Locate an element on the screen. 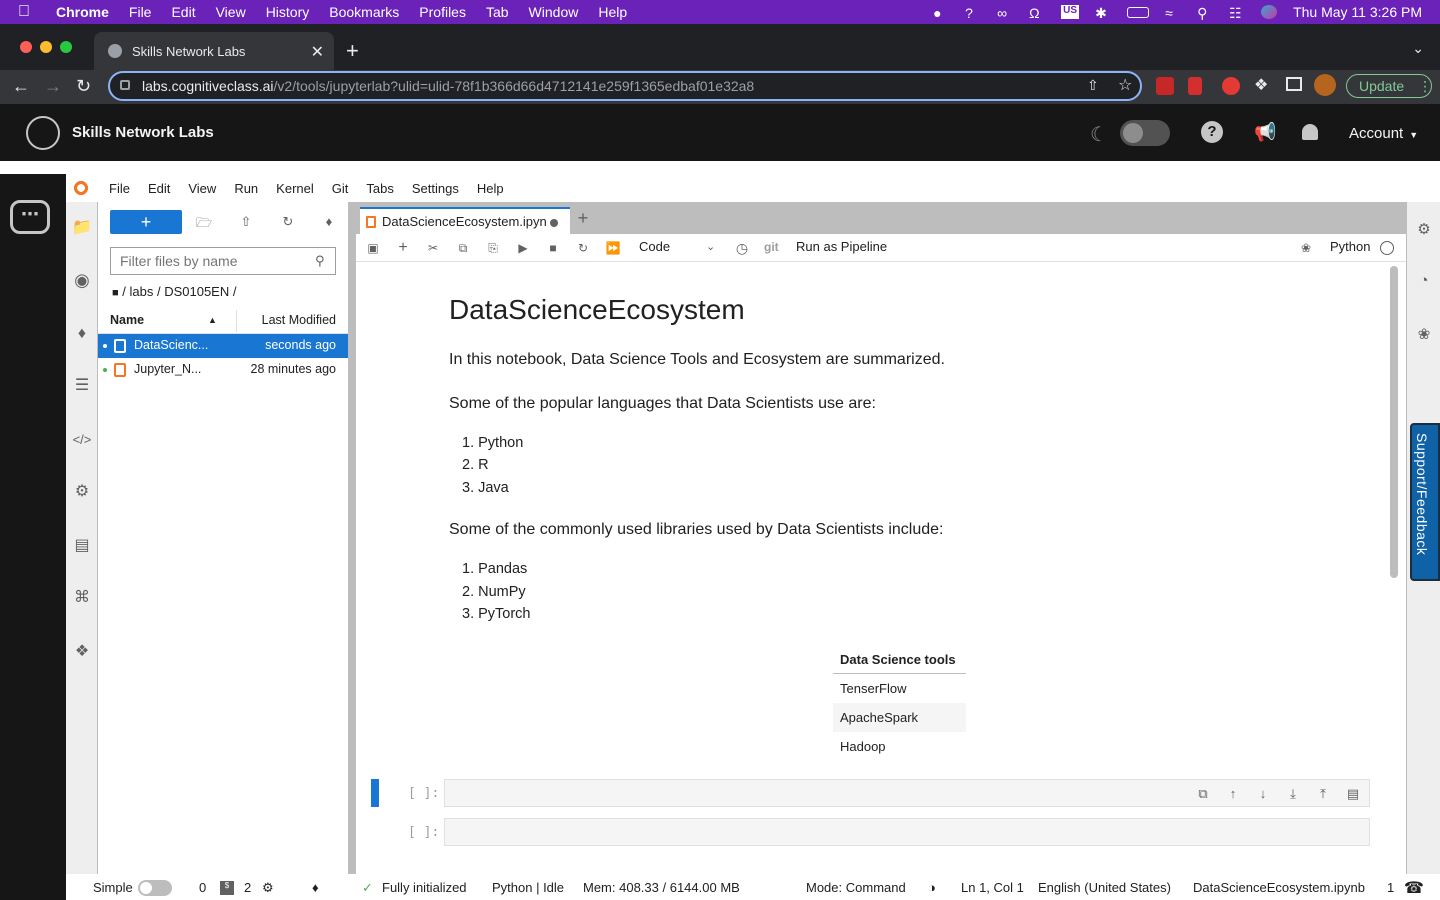 The image size is (1440, 900). lsp-status: Fully initialized is located at coordinates (424, 887).